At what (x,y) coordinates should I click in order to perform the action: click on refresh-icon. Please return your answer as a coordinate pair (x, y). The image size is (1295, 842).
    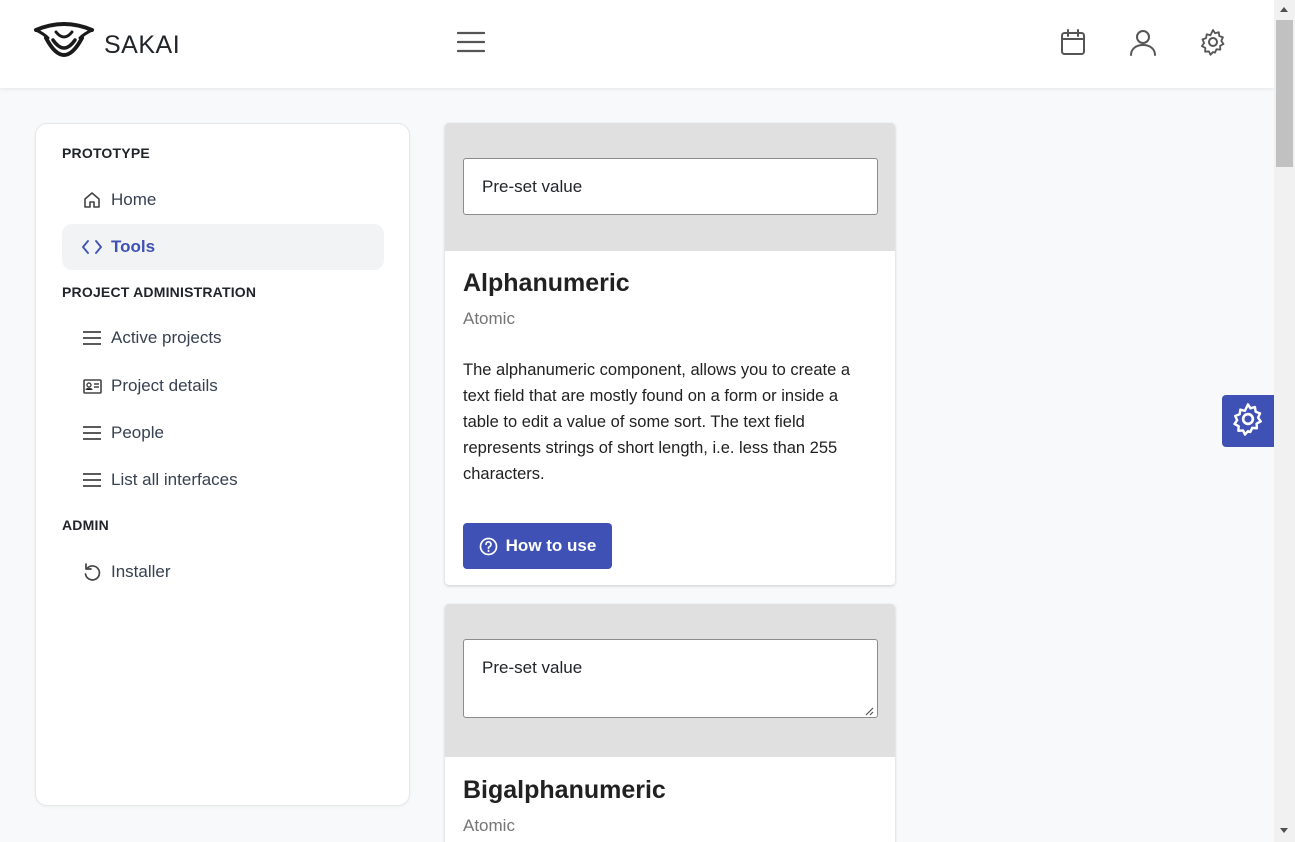
    Looking at the image, I should click on (92, 572).